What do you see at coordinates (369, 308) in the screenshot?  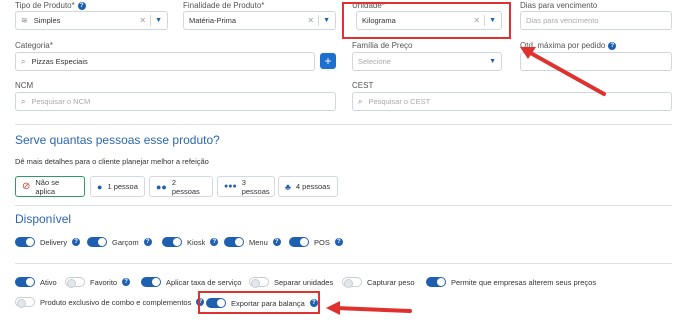 I see `arrow-to-exportar` at bounding box center [369, 308].